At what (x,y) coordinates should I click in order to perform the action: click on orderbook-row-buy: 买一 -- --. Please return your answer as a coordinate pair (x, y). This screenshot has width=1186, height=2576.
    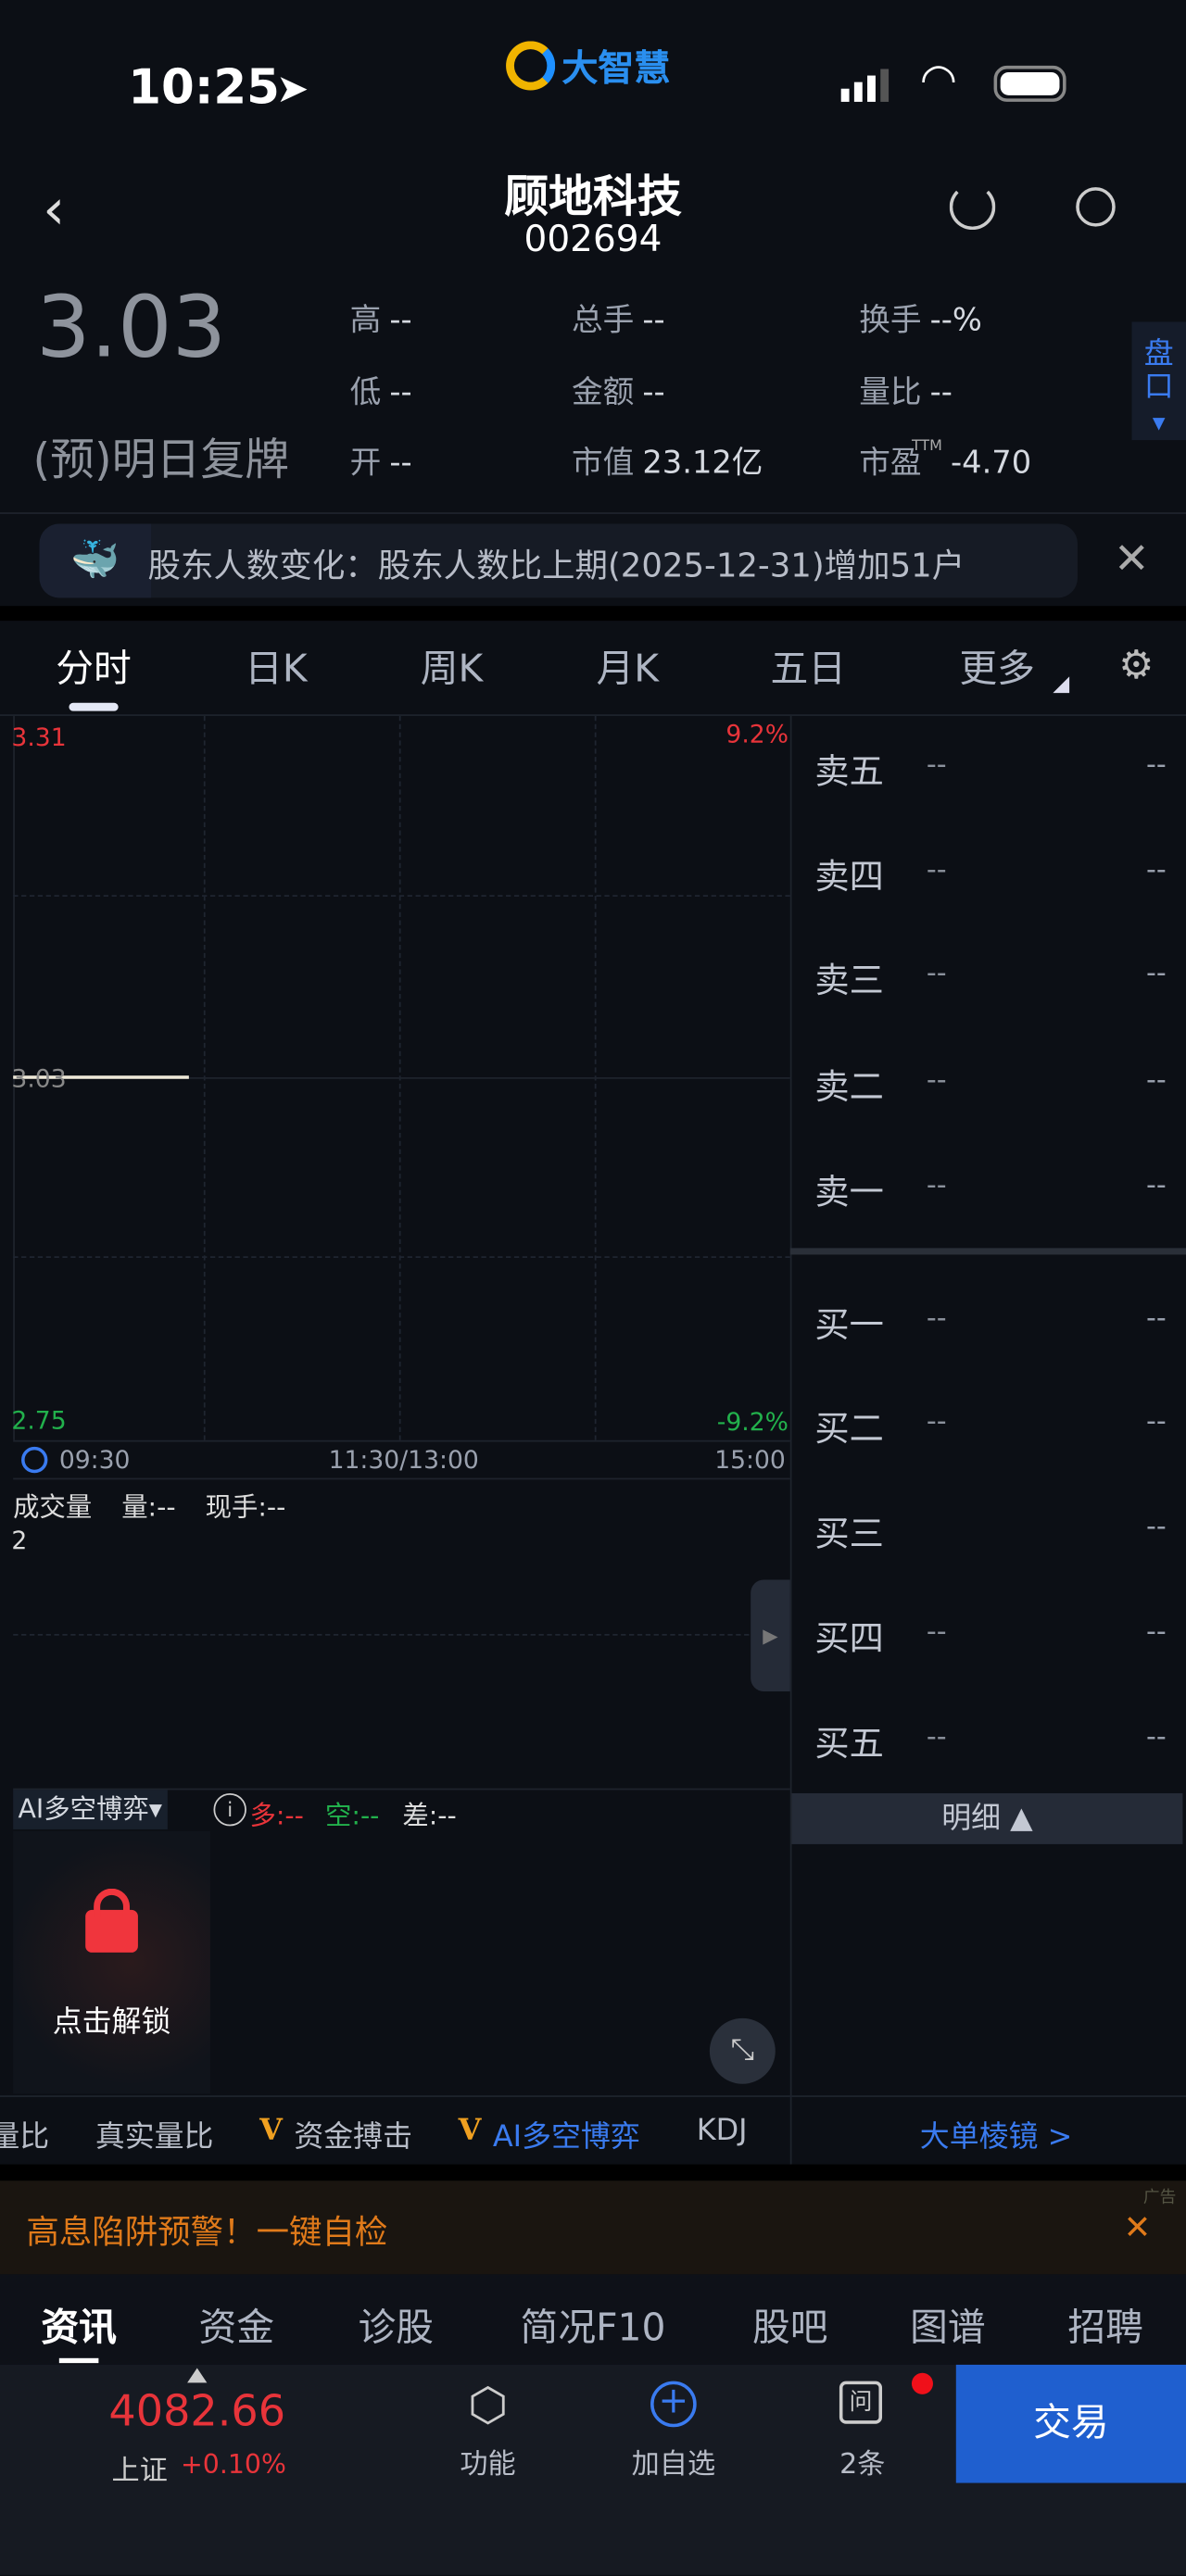
    Looking at the image, I should click on (990, 1323).